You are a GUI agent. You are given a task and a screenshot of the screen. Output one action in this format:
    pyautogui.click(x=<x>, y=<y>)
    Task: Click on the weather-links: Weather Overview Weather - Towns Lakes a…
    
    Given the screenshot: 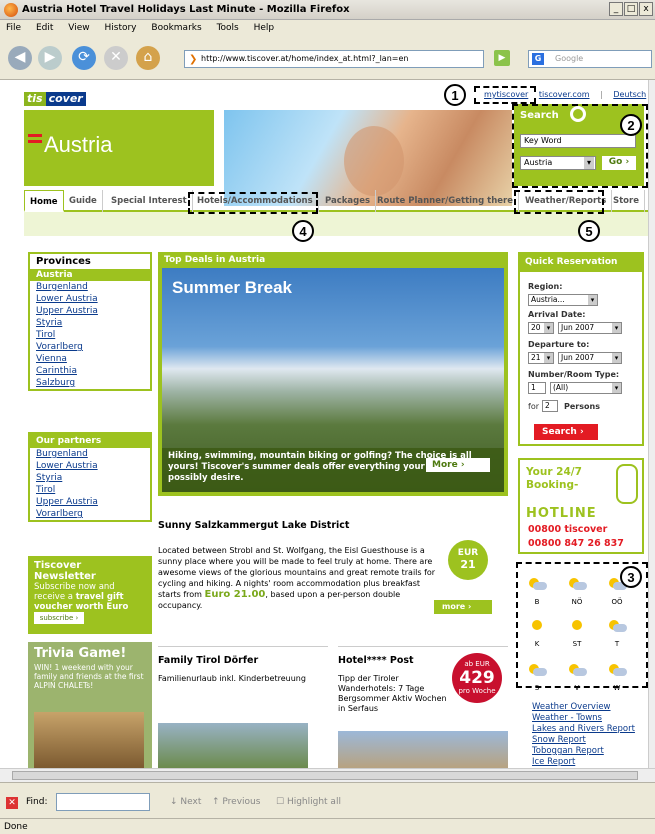 What is the action you would take?
    pyautogui.click(x=587, y=735)
    